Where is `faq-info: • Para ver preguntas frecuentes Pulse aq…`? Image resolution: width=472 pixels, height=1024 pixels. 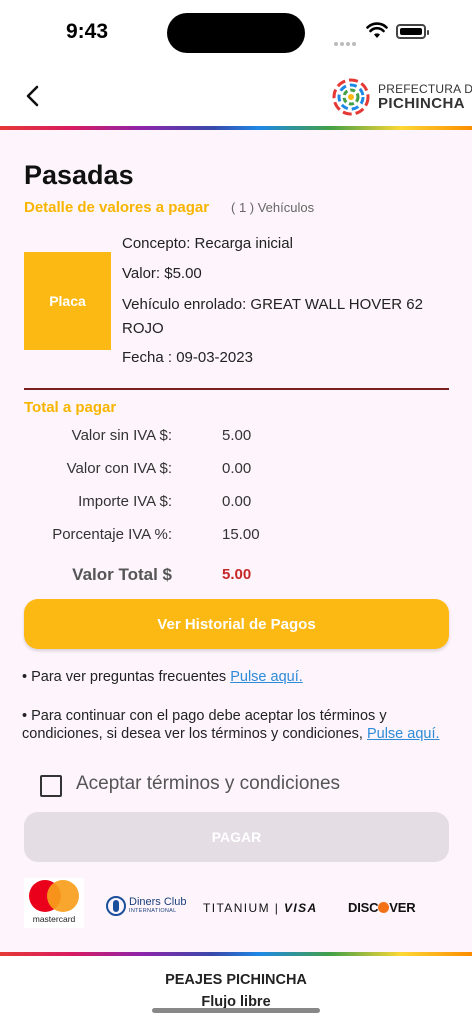
faq-info: • Para ver preguntas frecuentes Pulse aq… is located at coordinates (232, 677).